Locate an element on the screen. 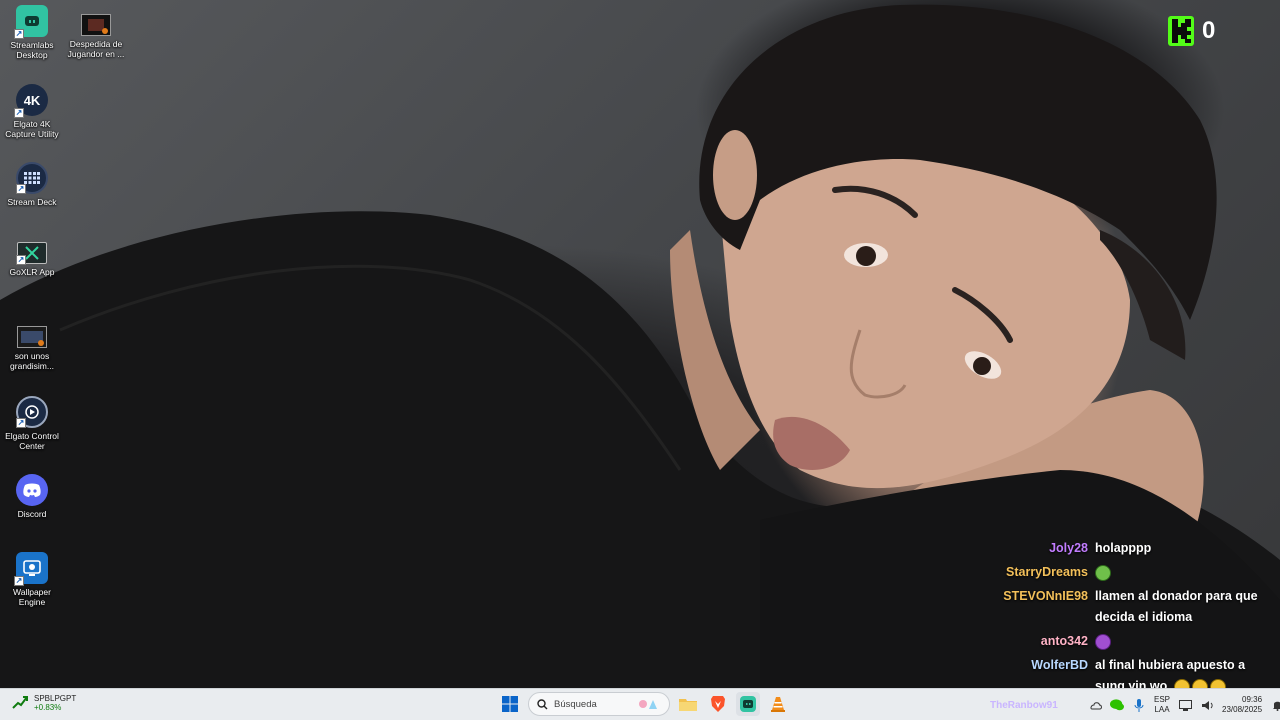 This screenshot has height=720, width=1280. search-highlight-icon is located at coordinates (648, 704).